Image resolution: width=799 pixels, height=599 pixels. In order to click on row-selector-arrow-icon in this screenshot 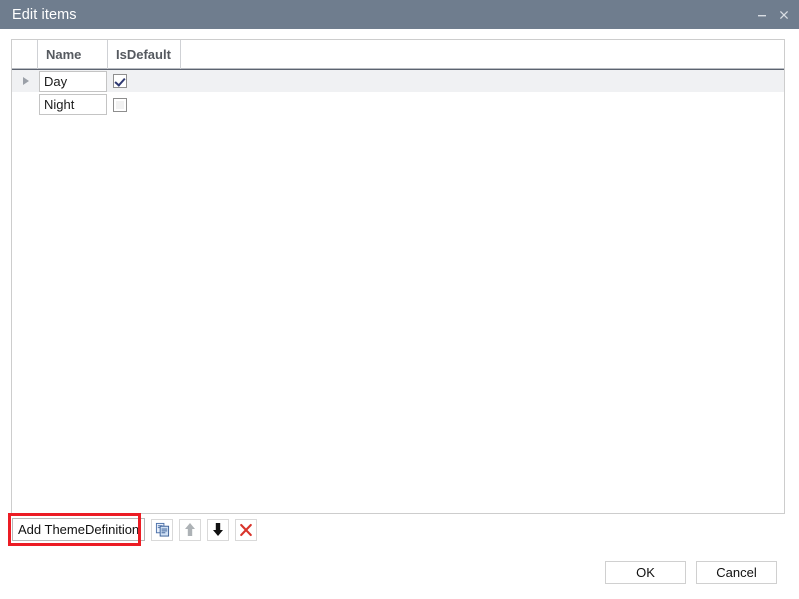, I will do `click(26, 81)`.